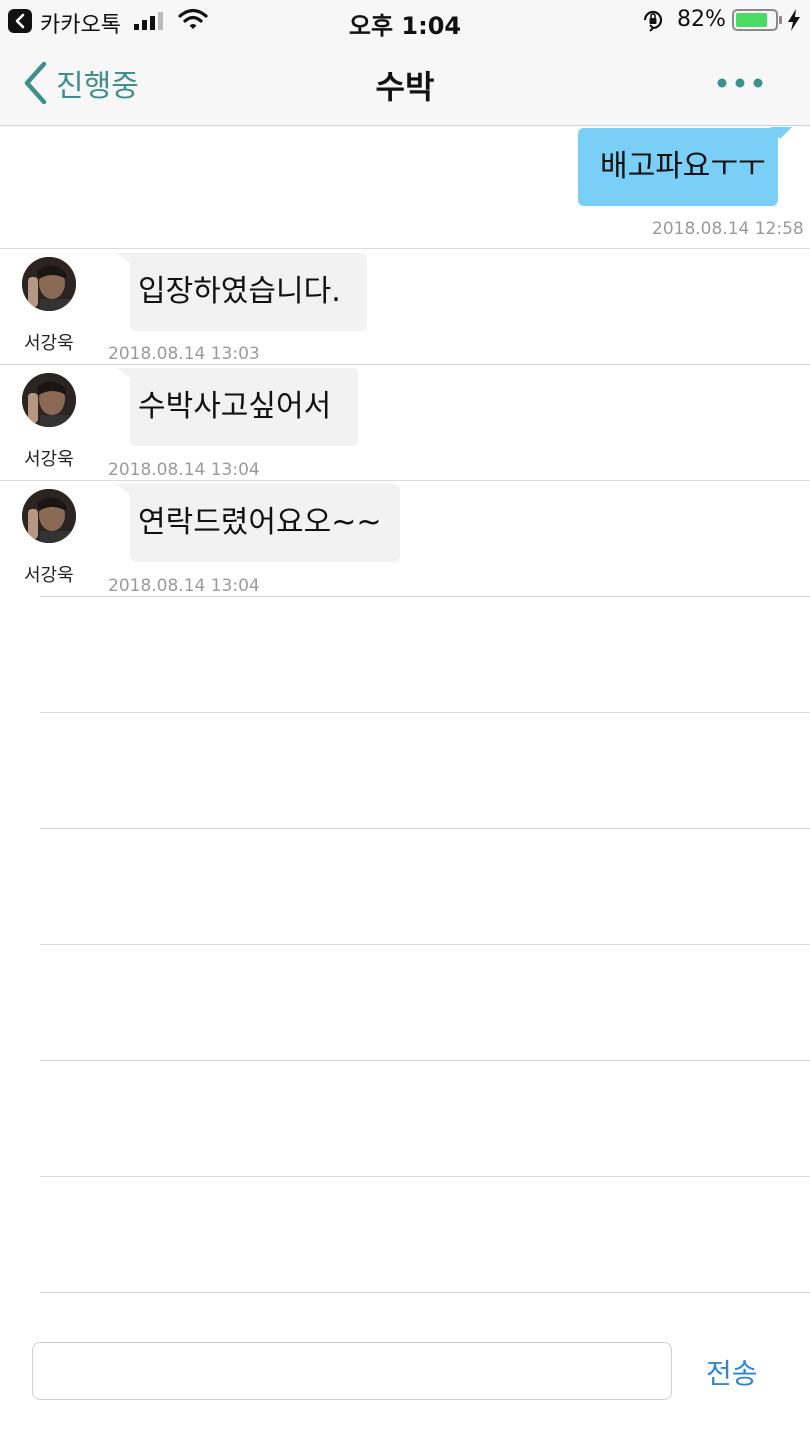 This screenshot has height=1440, width=810. What do you see at coordinates (794, 22) in the screenshot?
I see `charging-icon` at bounding box center [794, 22].